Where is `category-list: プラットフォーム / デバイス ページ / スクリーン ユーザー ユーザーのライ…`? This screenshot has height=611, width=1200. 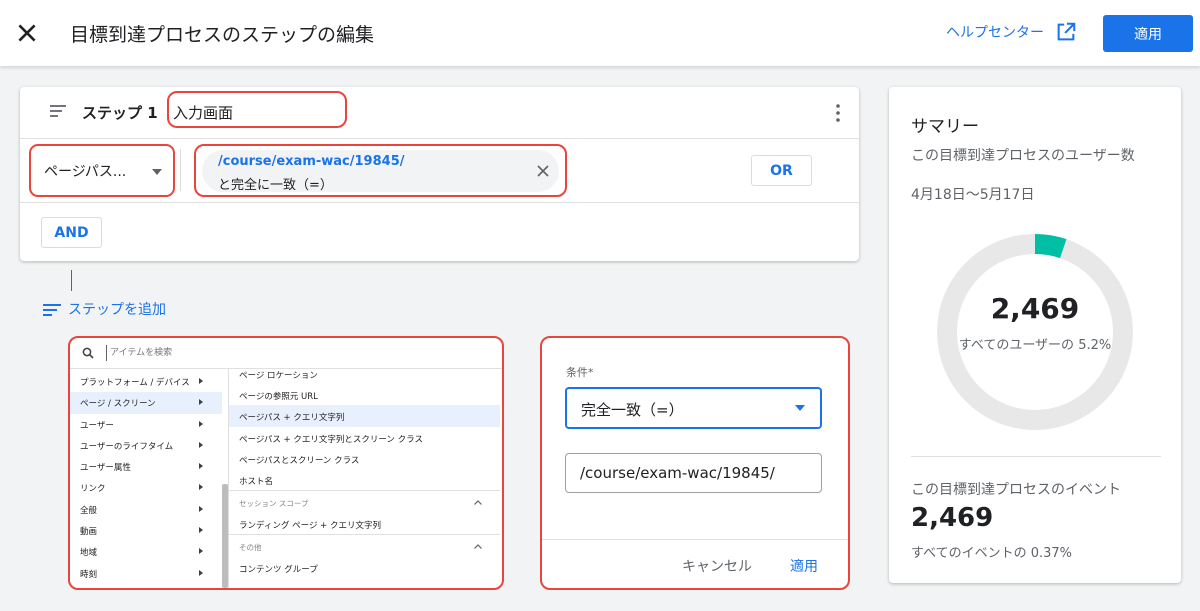
category-list: プラットフォーム / デバイス ページ / スクリーン ユーザー ユーザーのライ… is located at coordinates (146, 477).